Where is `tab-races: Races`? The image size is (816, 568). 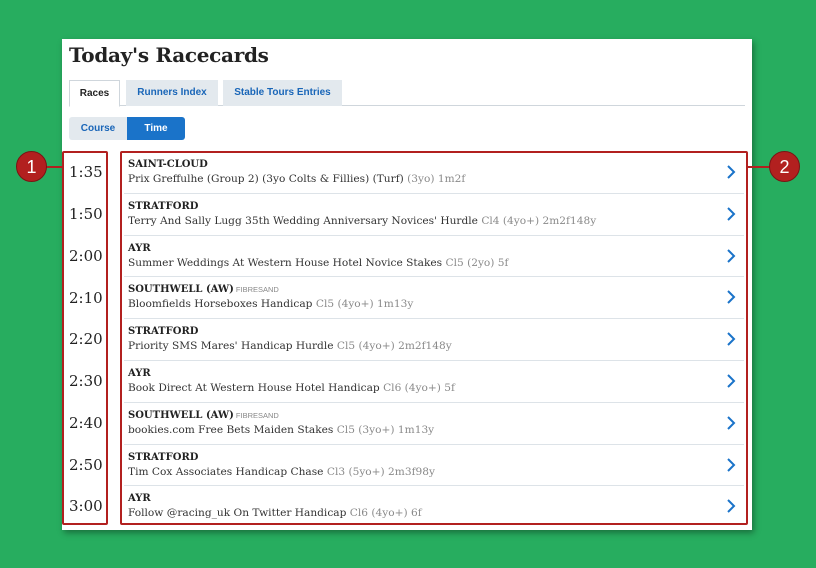 tab-races: Races is located at coordinates (94, 93).